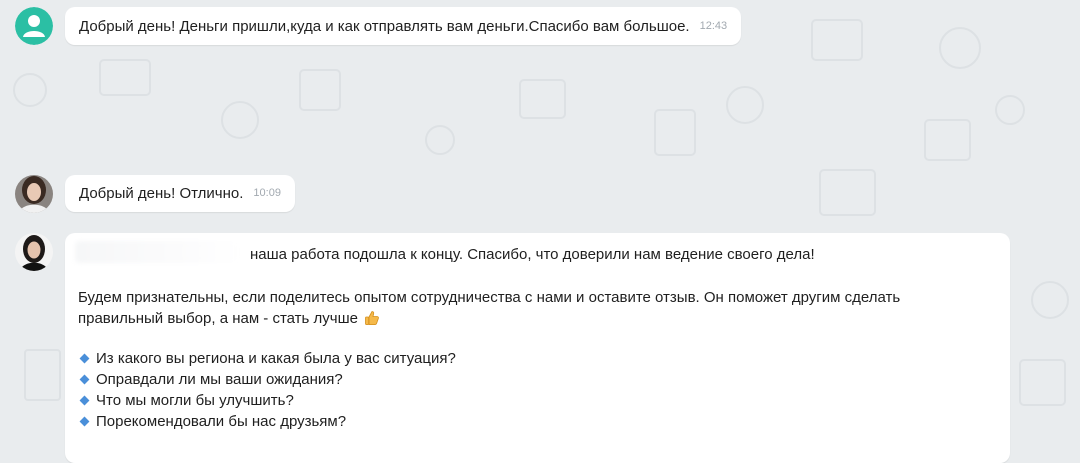  Describe the element at coordinates (713, 25) in the screenshot. I see `message-time: 12:43` at that location.